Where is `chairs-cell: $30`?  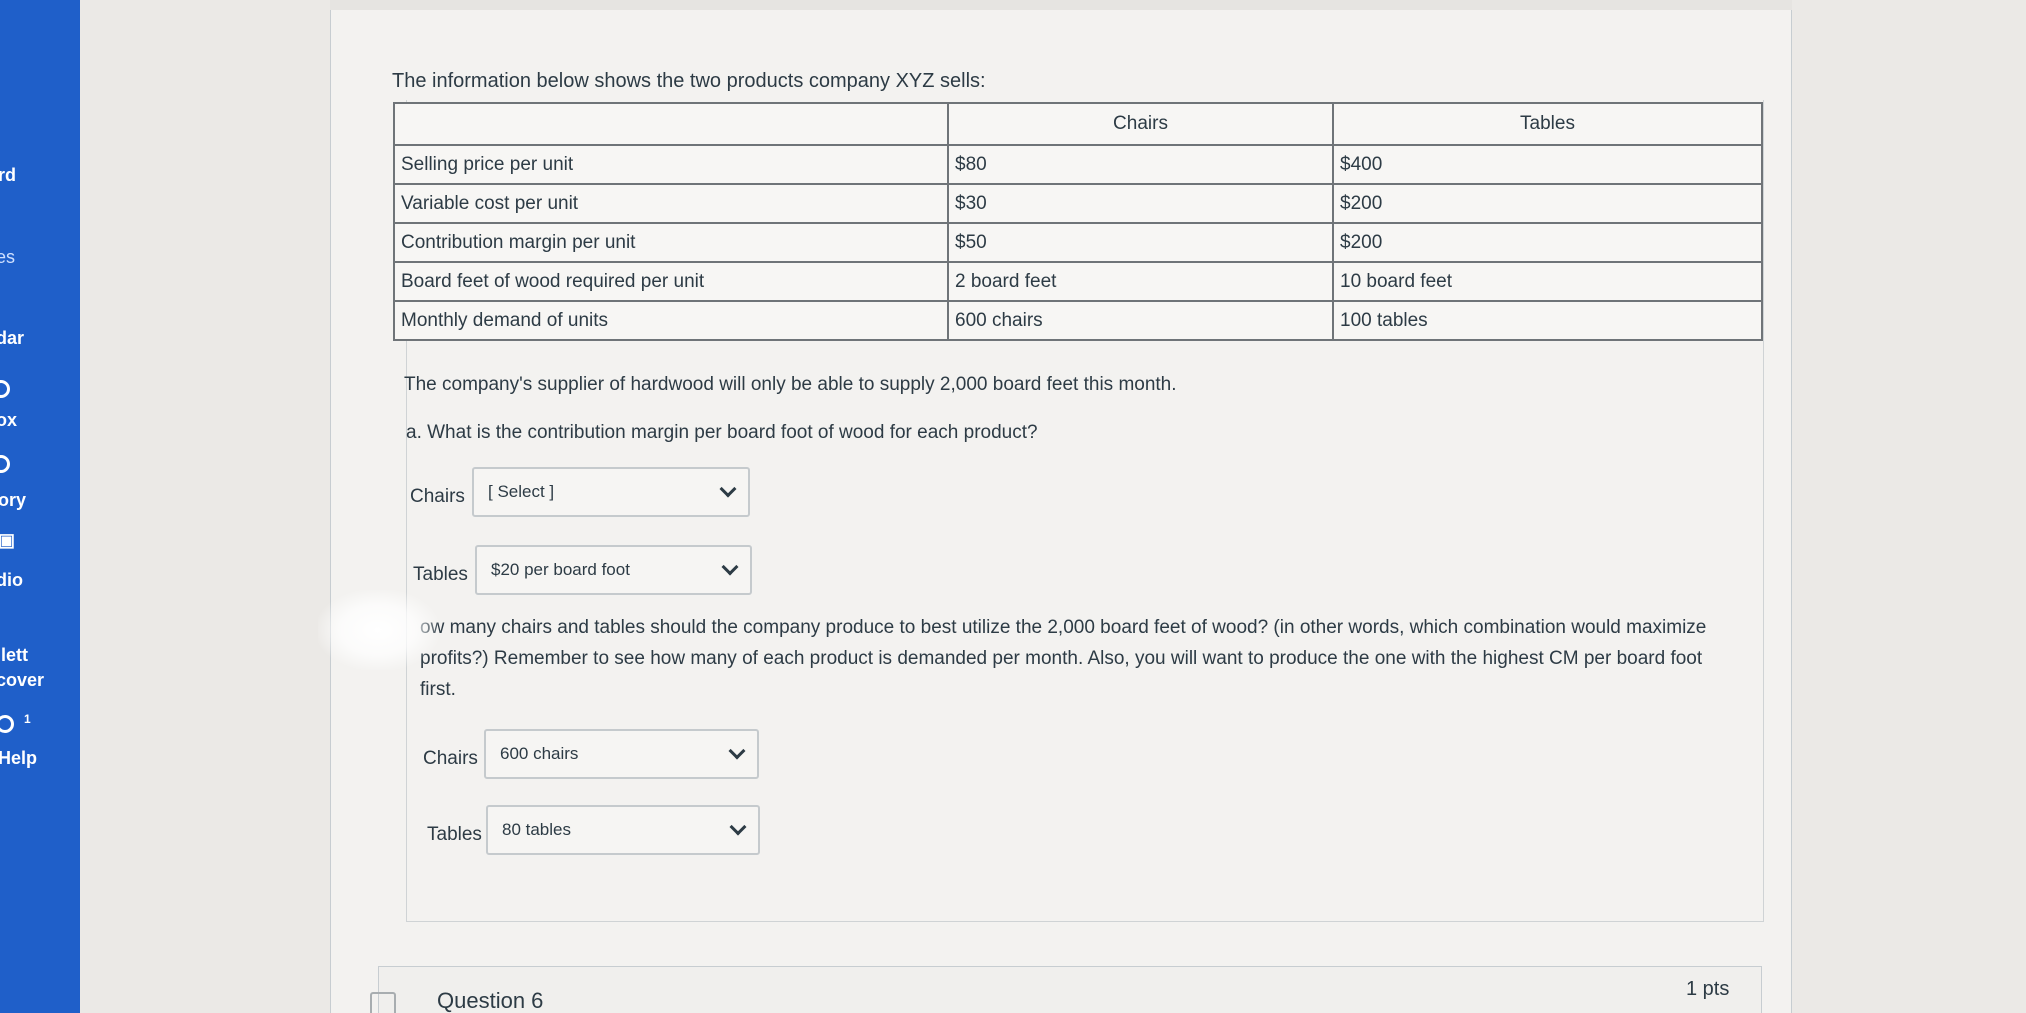
chairs-cell: $30 is located at coordinates (1140, 203).